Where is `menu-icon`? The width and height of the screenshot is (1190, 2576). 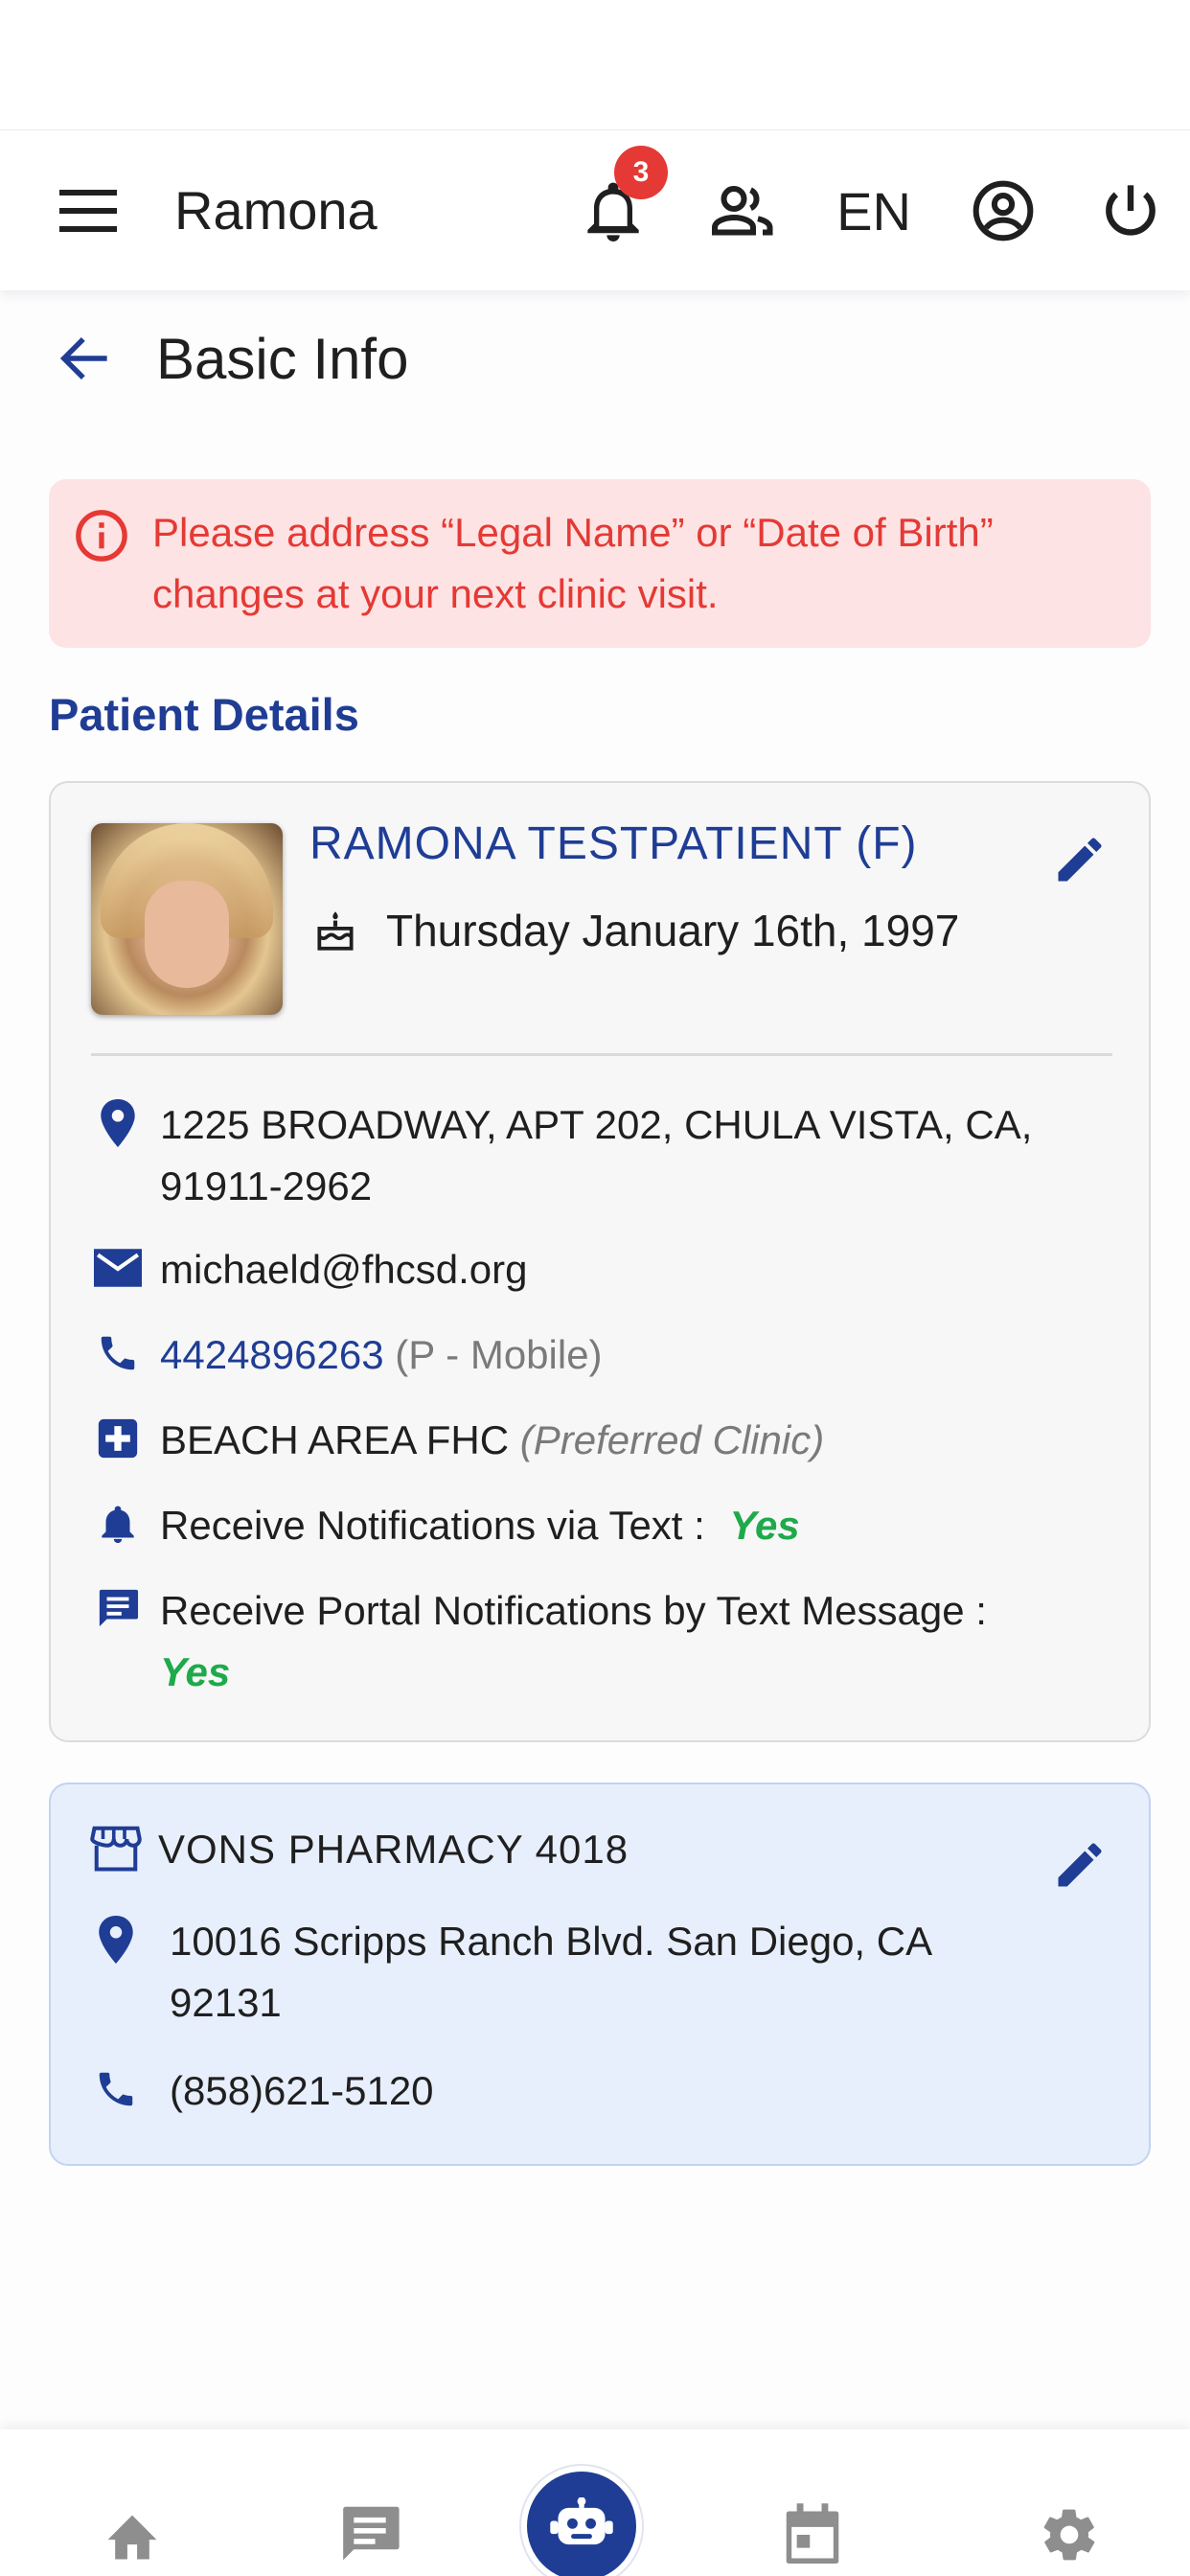
menu-icon is located at coordinates (89, 210).